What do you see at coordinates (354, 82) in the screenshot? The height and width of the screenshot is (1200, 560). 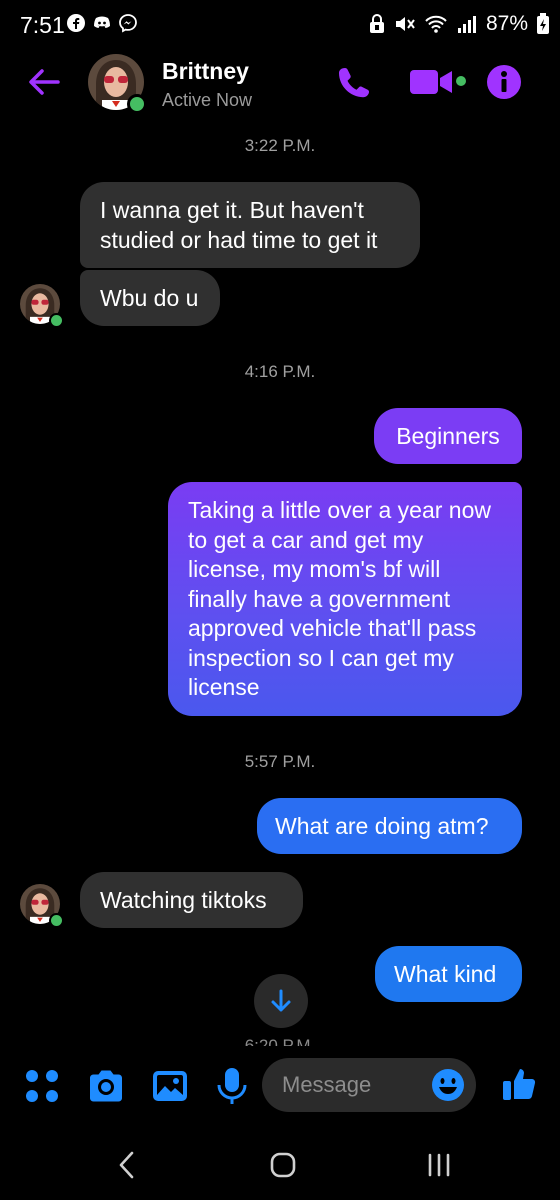 I see `phone-icon` at bounding box center [354, 82].